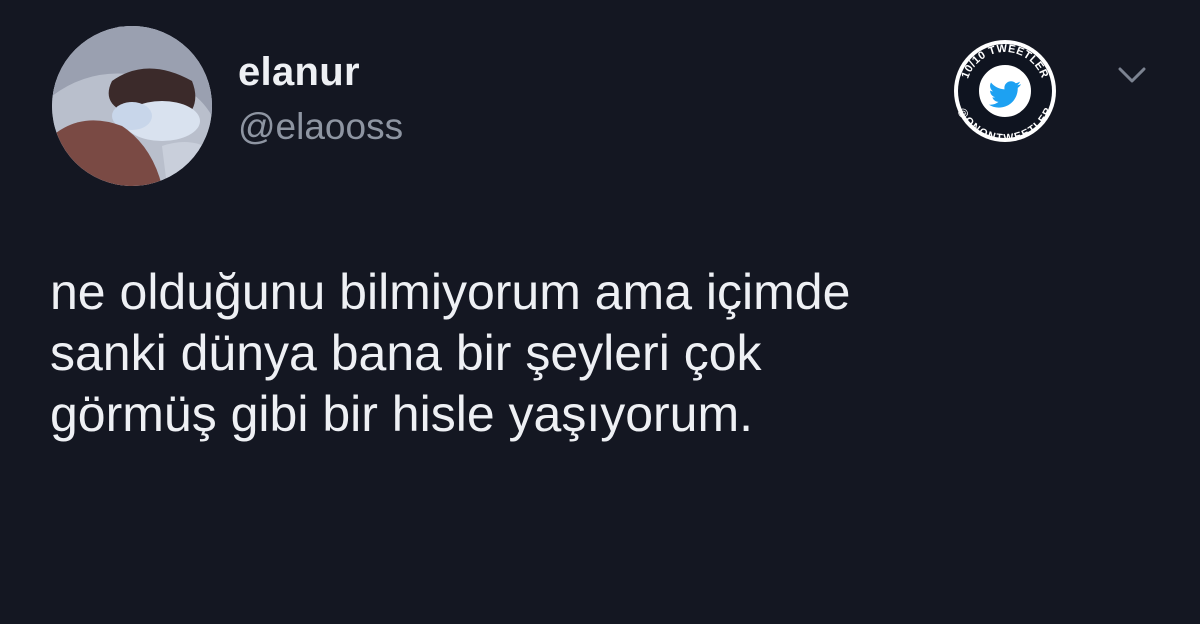 The image size is (1200, 624). Describe the element at coordinates (402, 414) in the screenshot. I see `tweet-text-line: görmüş gibi bir hisle yaşıyorum.` at that location.